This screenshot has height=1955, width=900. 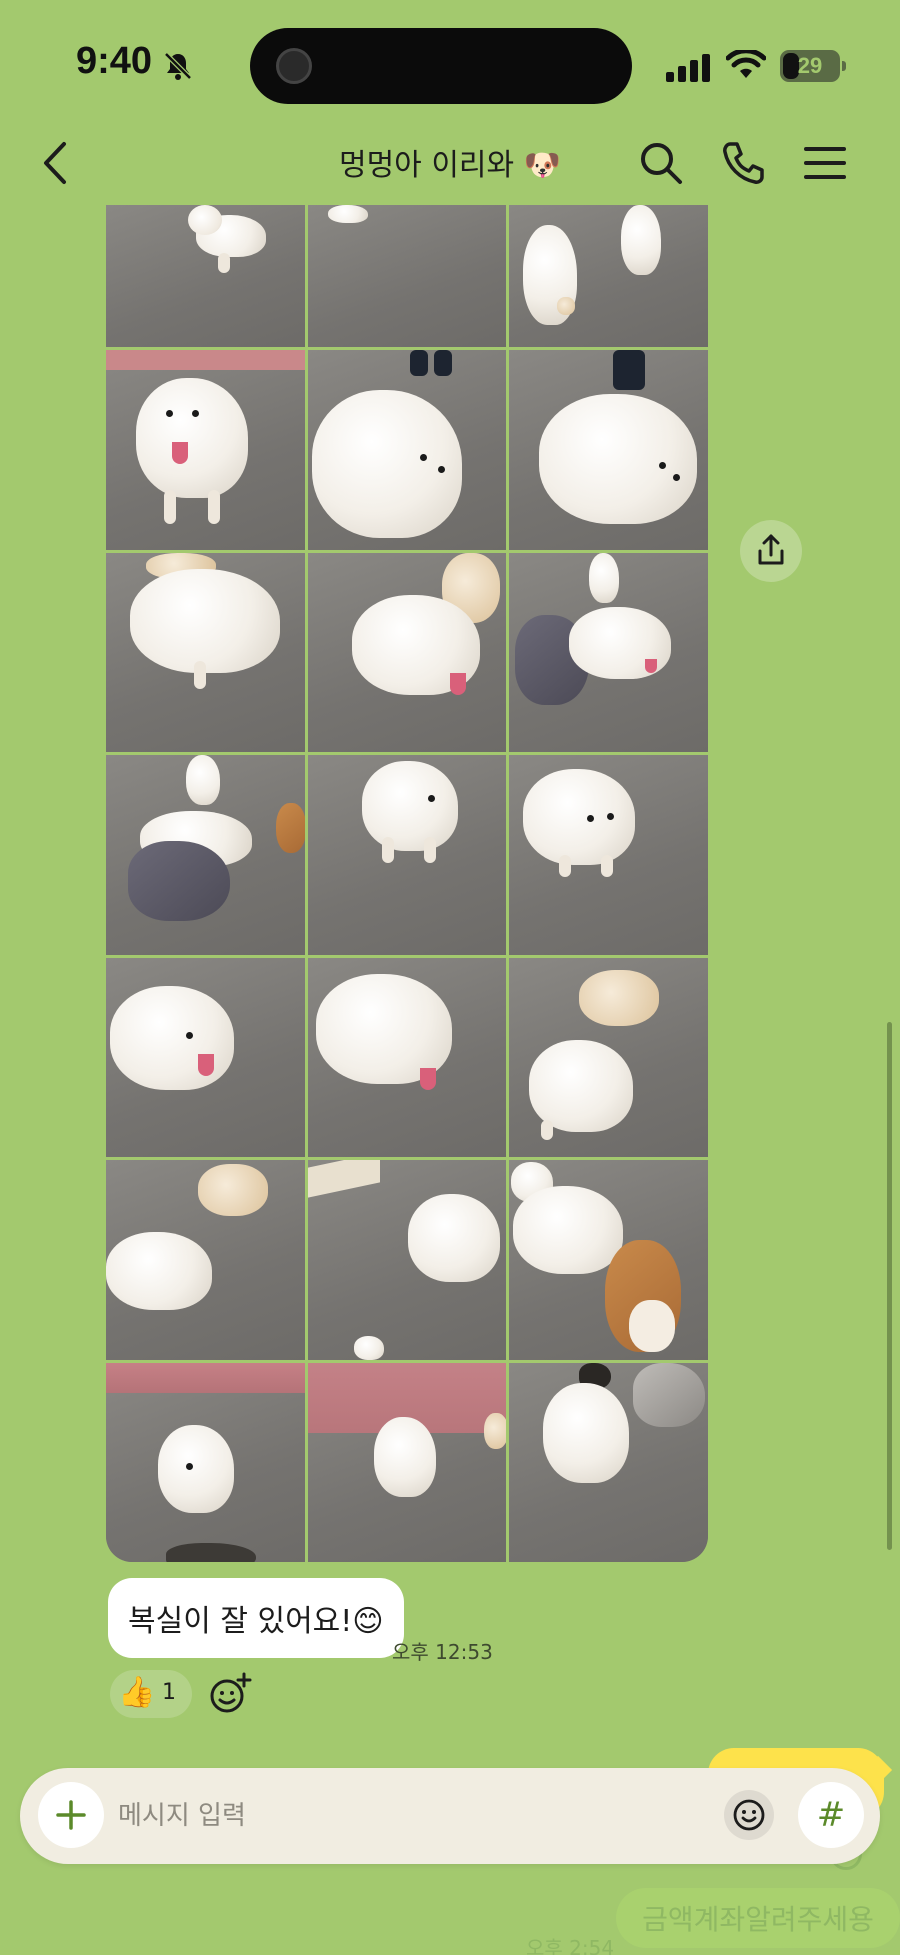 I want to click on message-time: 오후 12:53, so click(x=442, y=1652).